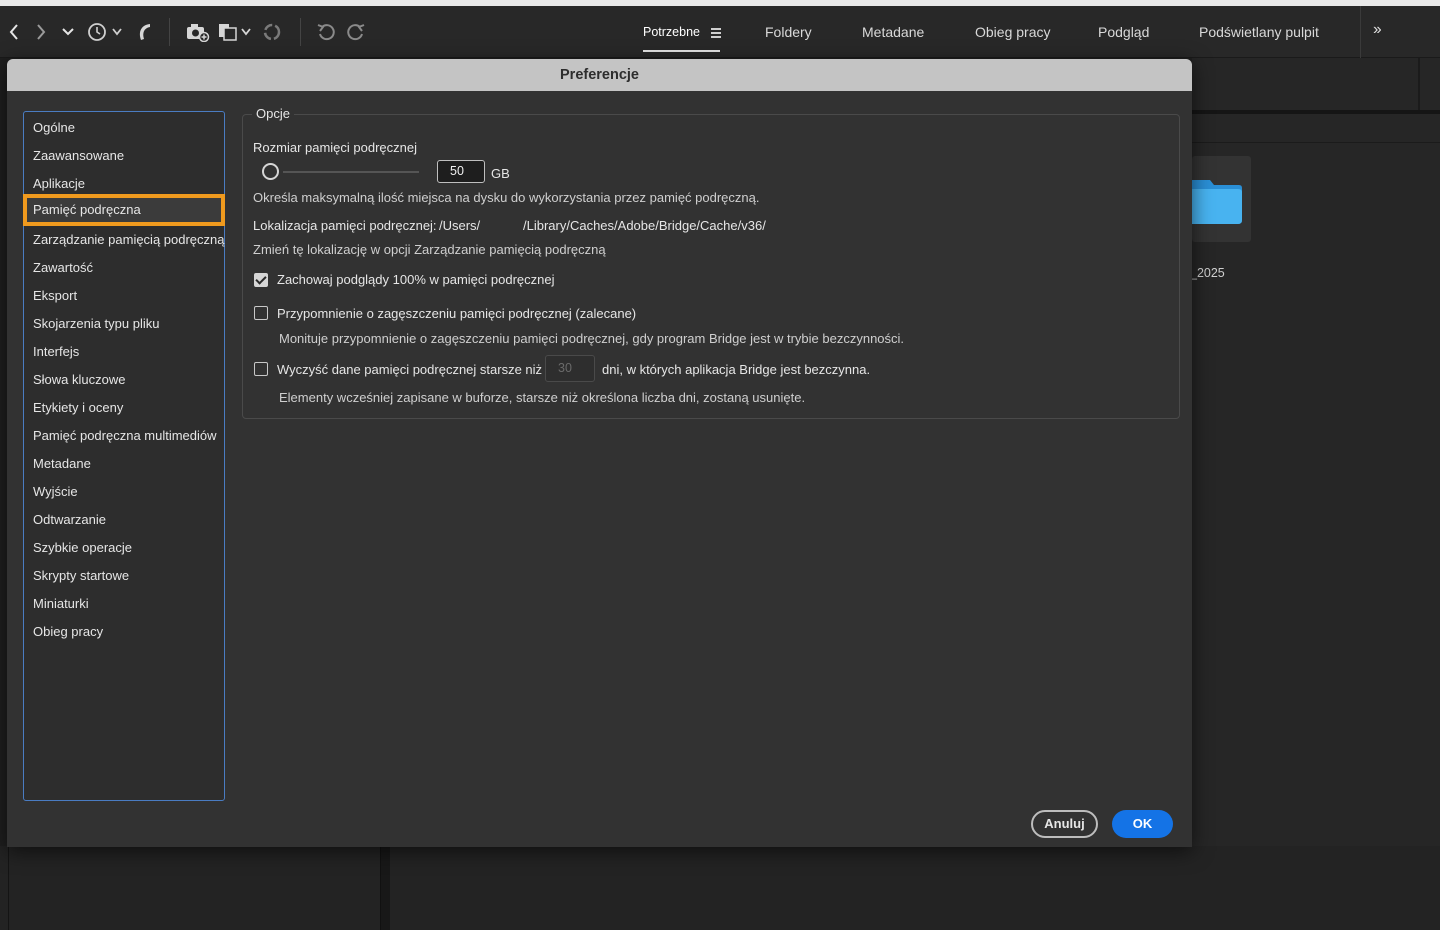 The image size is (1440, 930). Describe the element at coordinates (124, 631) in the screenshot. I see `category-obieg-pracy: Obieg pracy` at that location.